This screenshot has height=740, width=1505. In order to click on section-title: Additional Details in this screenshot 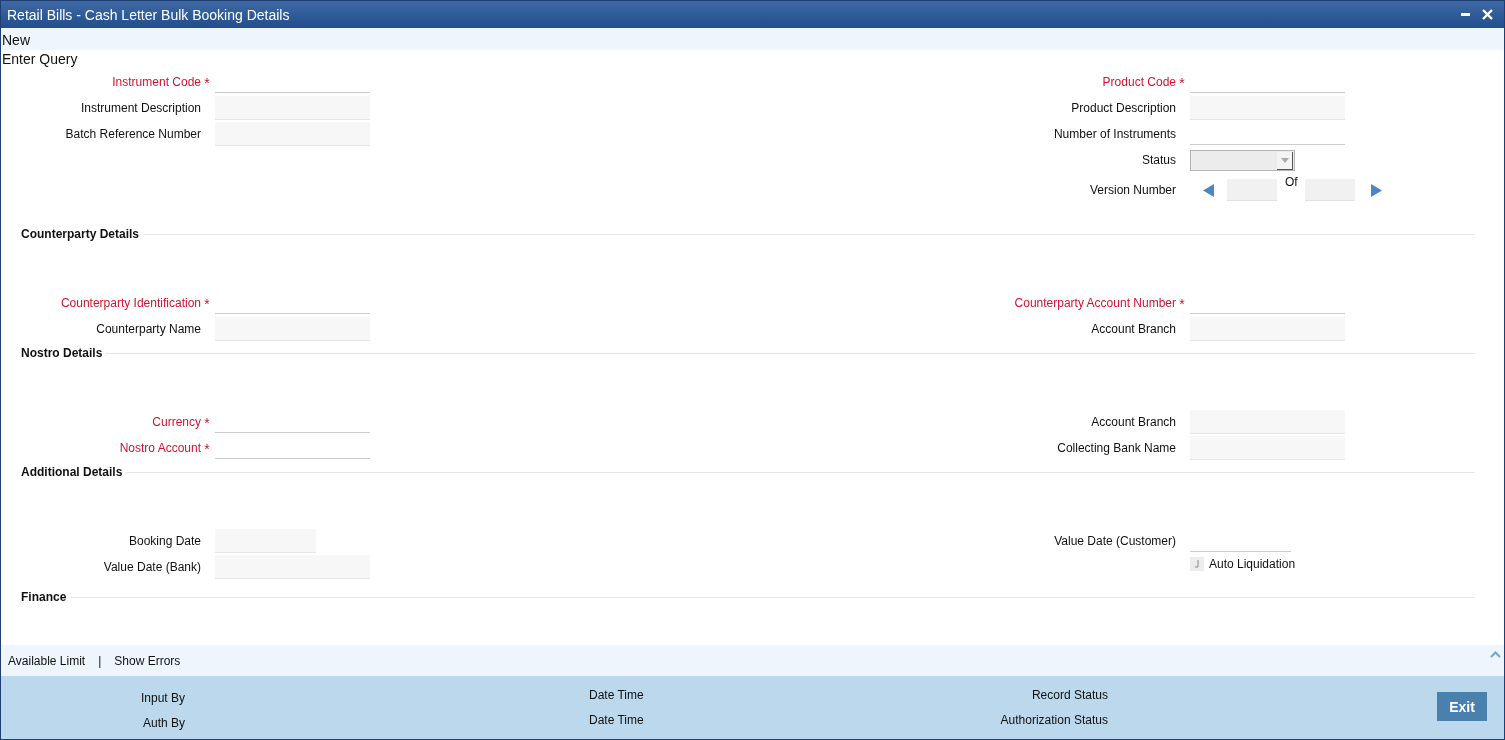, I will do `click(72, 472)`.